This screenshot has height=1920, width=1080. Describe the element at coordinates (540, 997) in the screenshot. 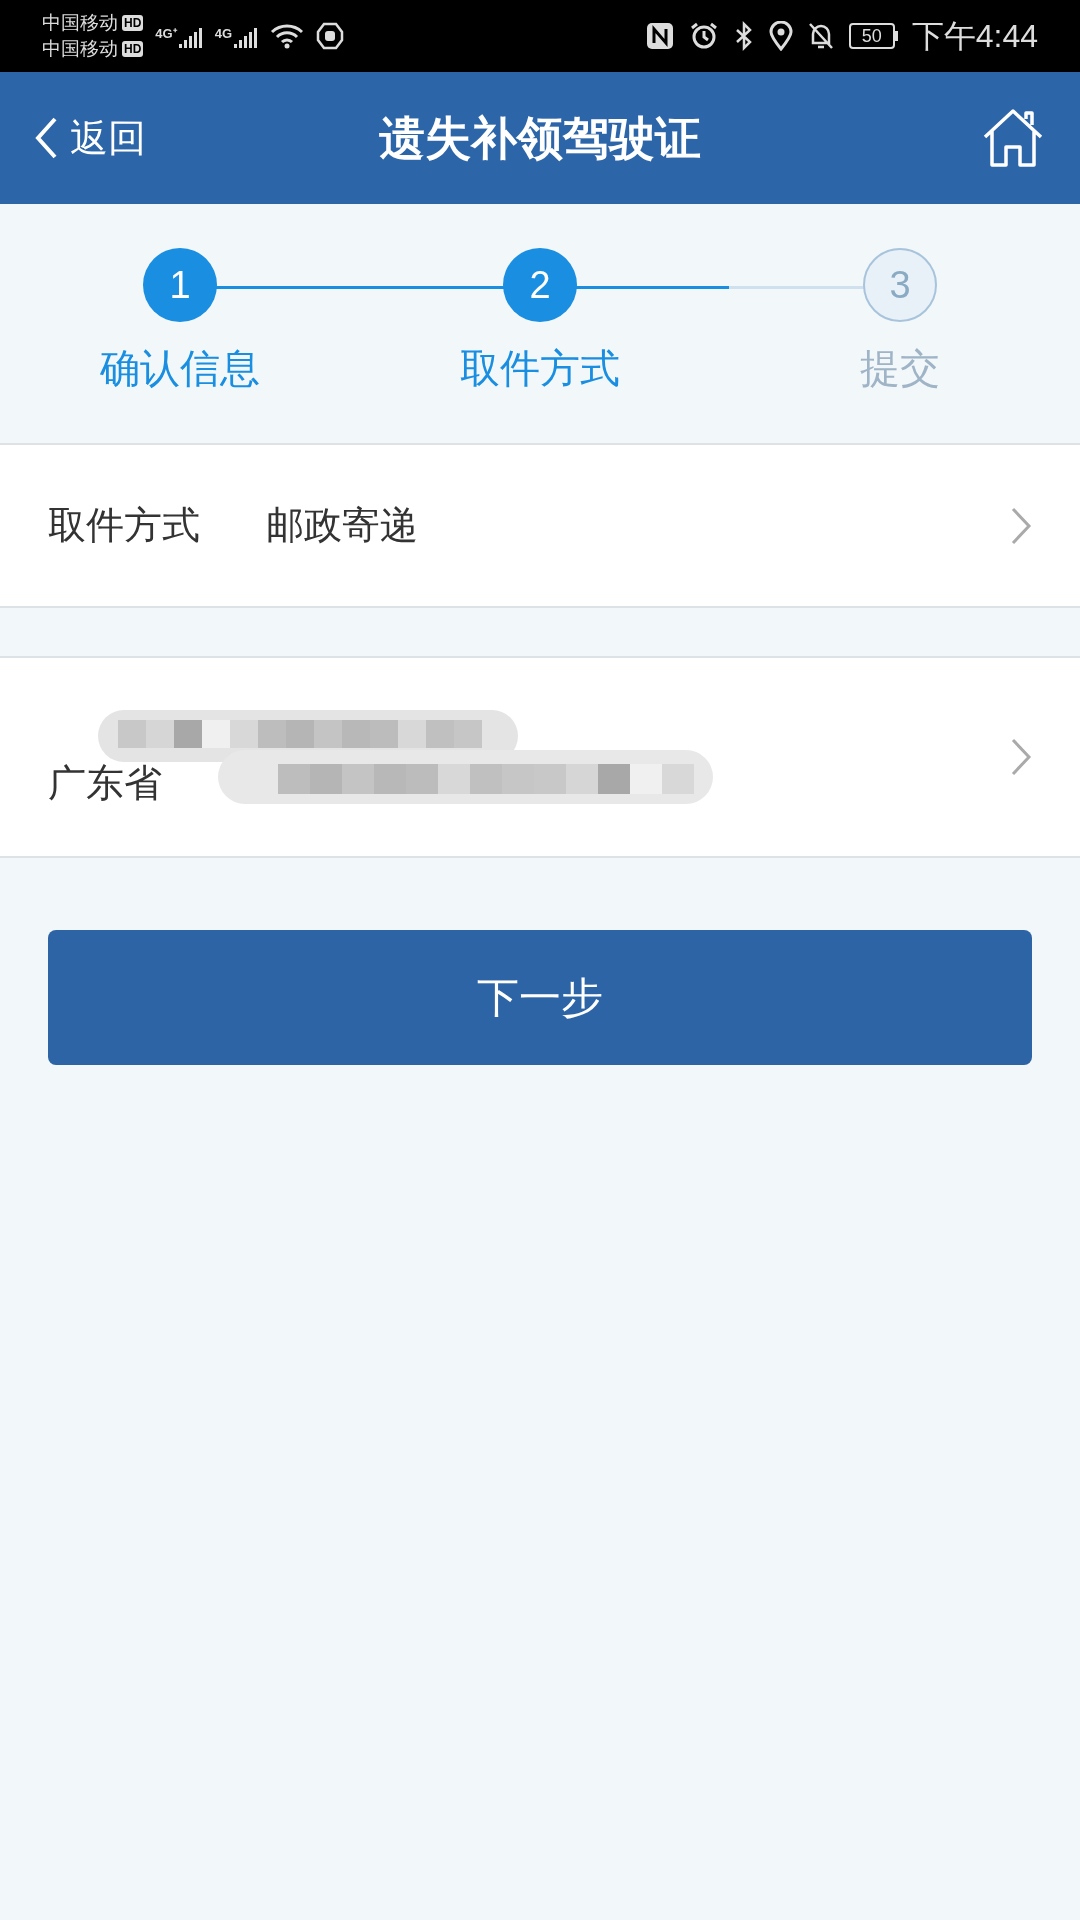

I see `next-step-button: 下一步` at that location.